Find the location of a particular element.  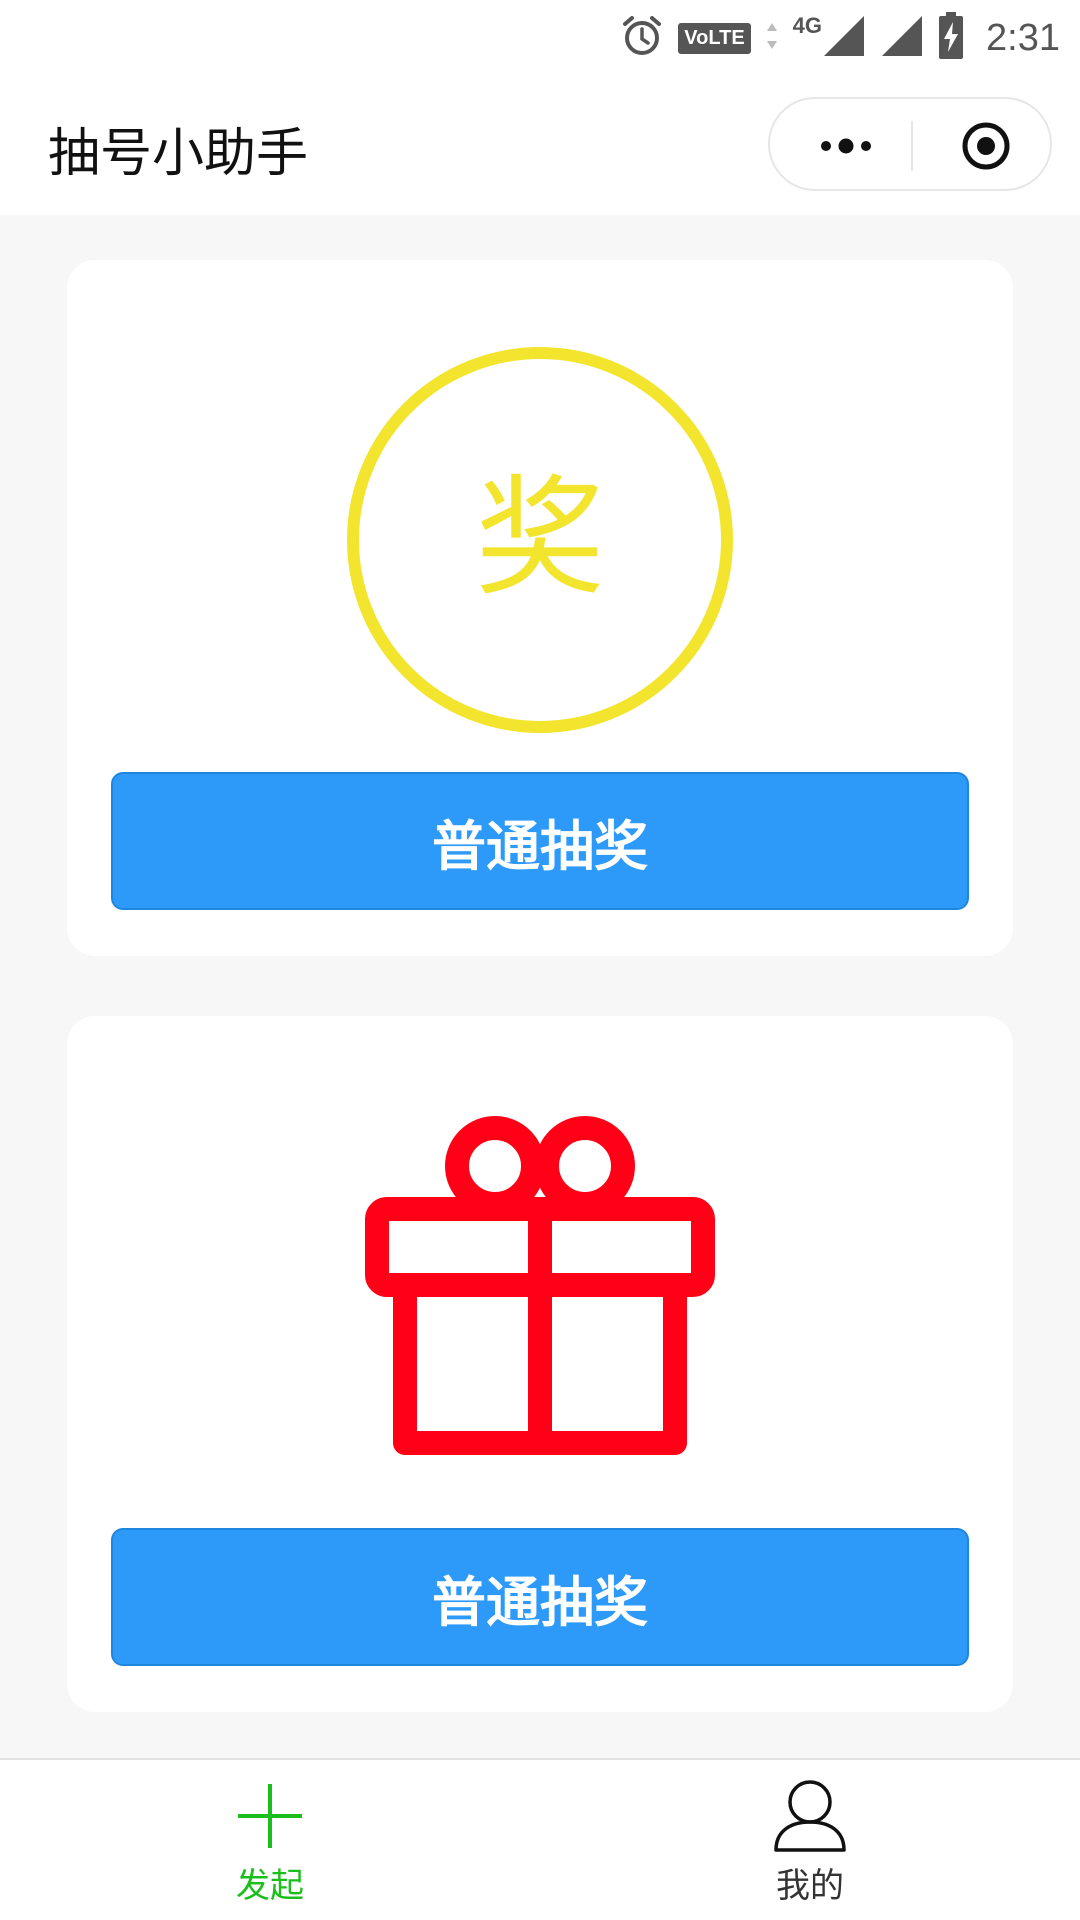

target-close-icon is located at coordinates (986, 146).